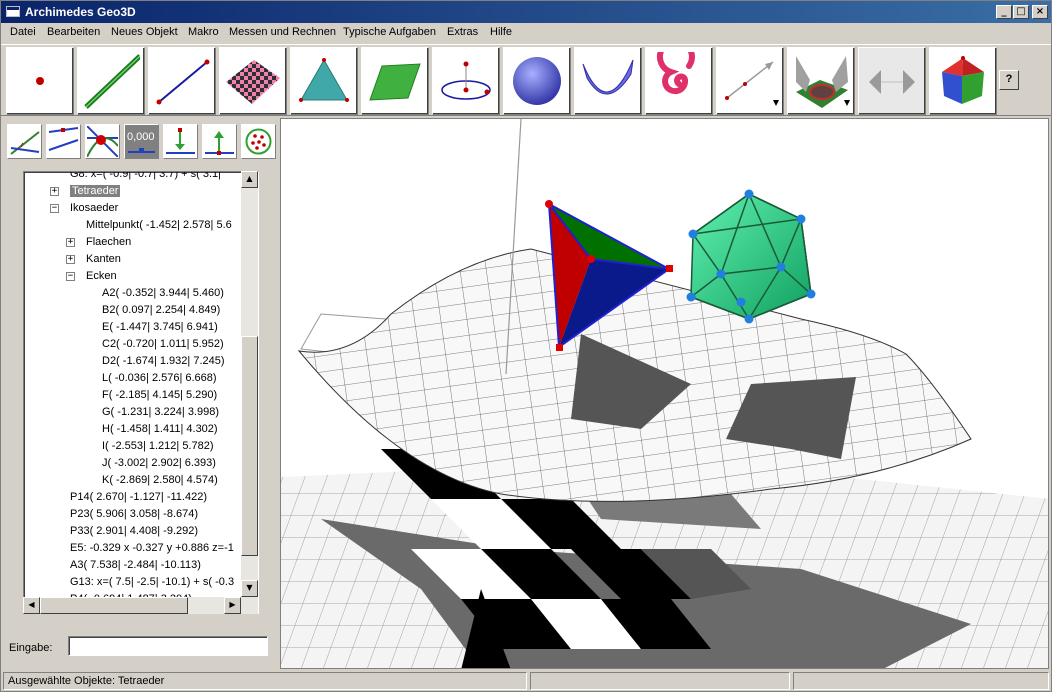  I want to click on tool-project-down, so click(180, 141).